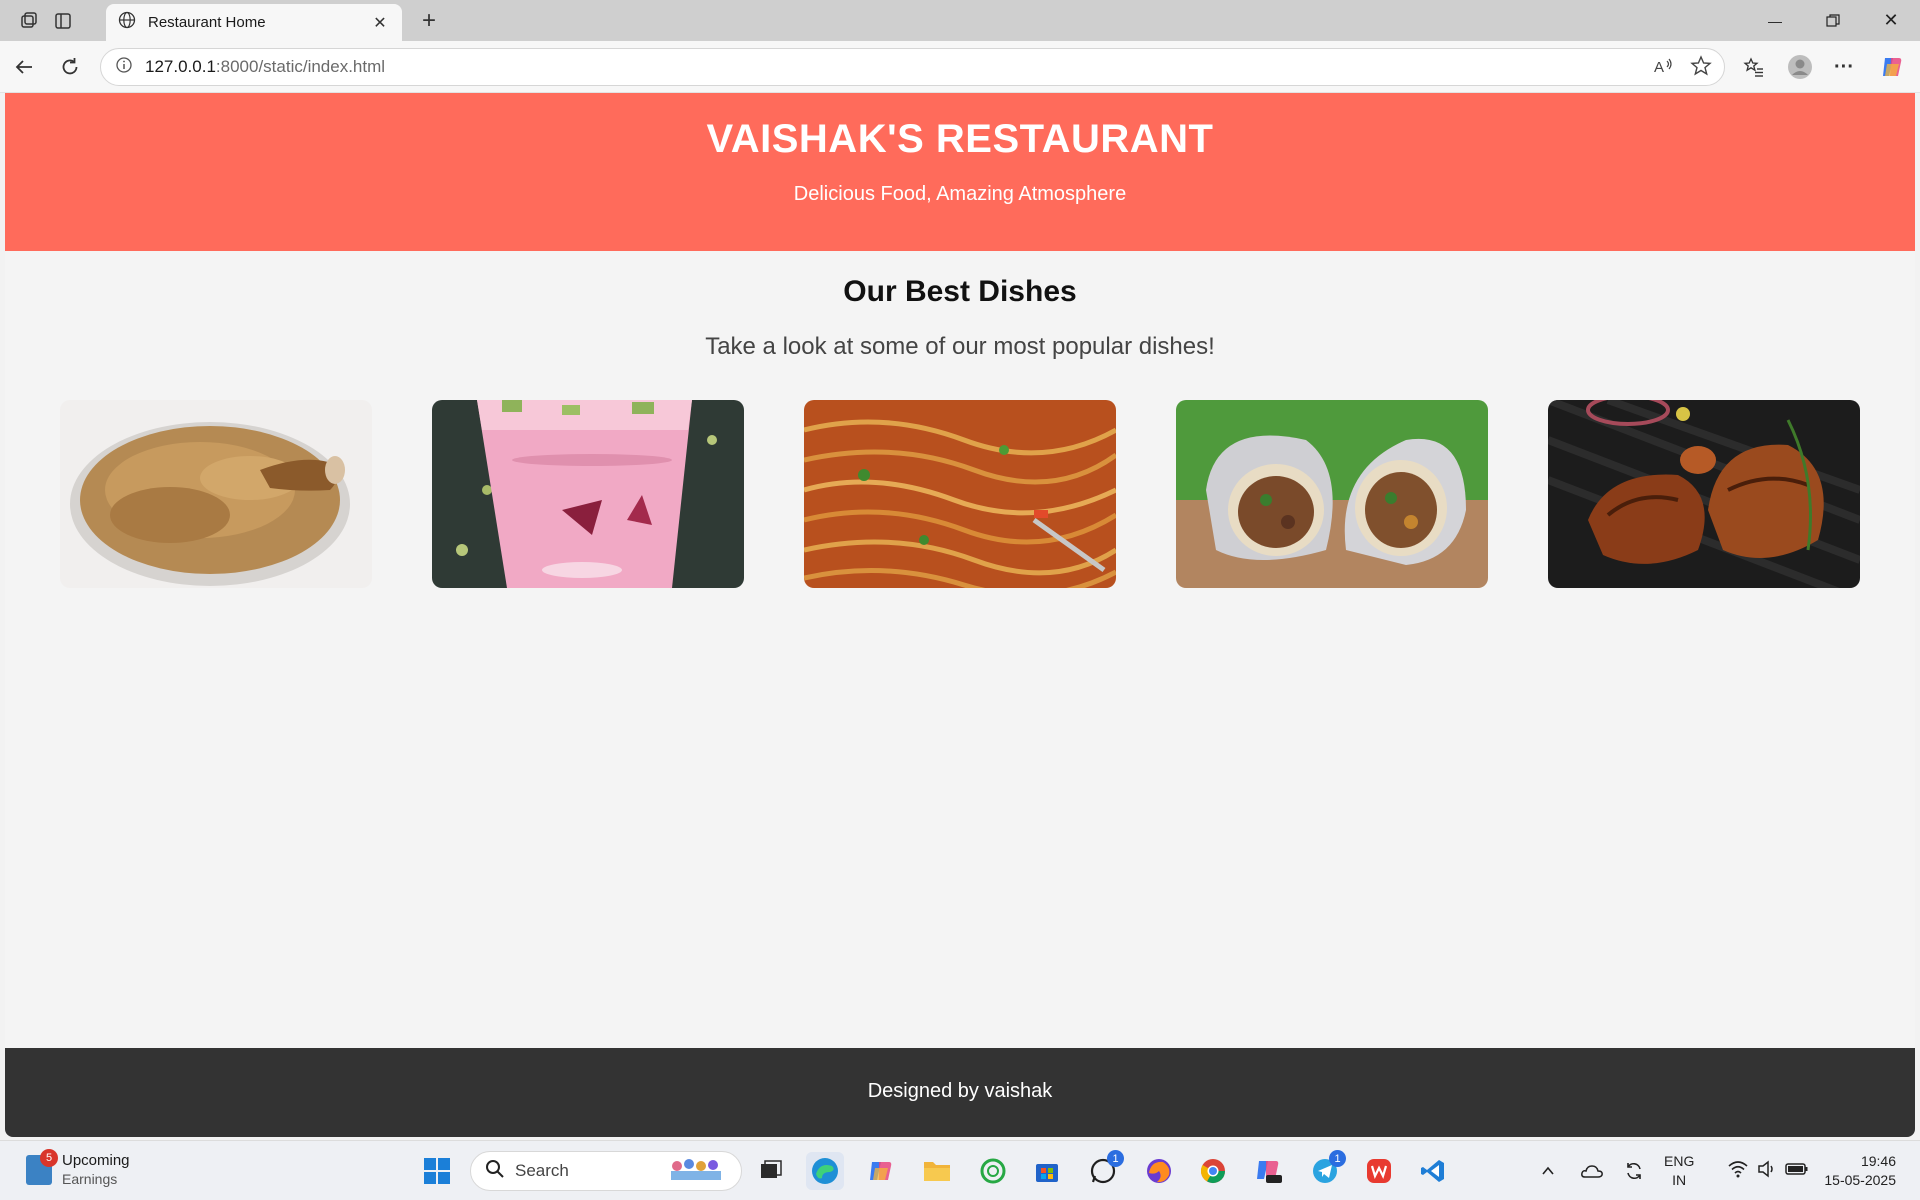 This screenshot has width=1920, height=1200. I want to click on dish-image-biryani, so click(216, 494).